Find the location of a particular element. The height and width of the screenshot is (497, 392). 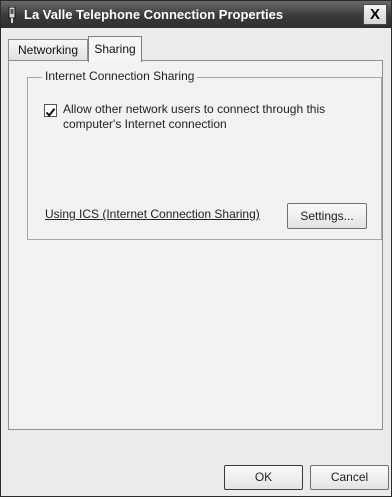

close-button: X is located at coordinates (375, 14).